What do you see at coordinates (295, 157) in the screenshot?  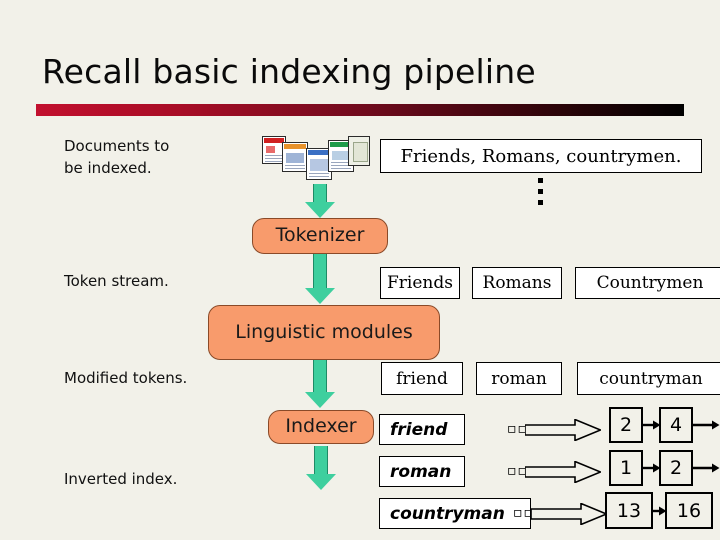 I see `document-icon-orange` at bounding box center [295, 157].